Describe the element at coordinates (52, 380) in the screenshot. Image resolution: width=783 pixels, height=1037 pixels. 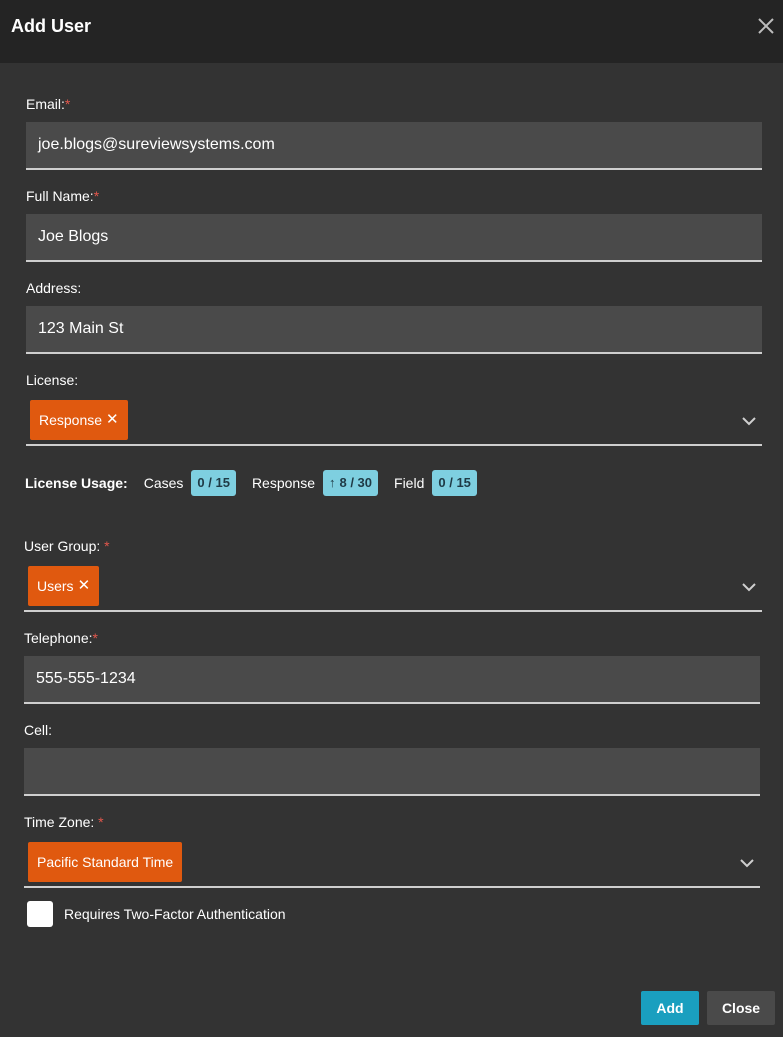
I see `license-label: License:` at that location.